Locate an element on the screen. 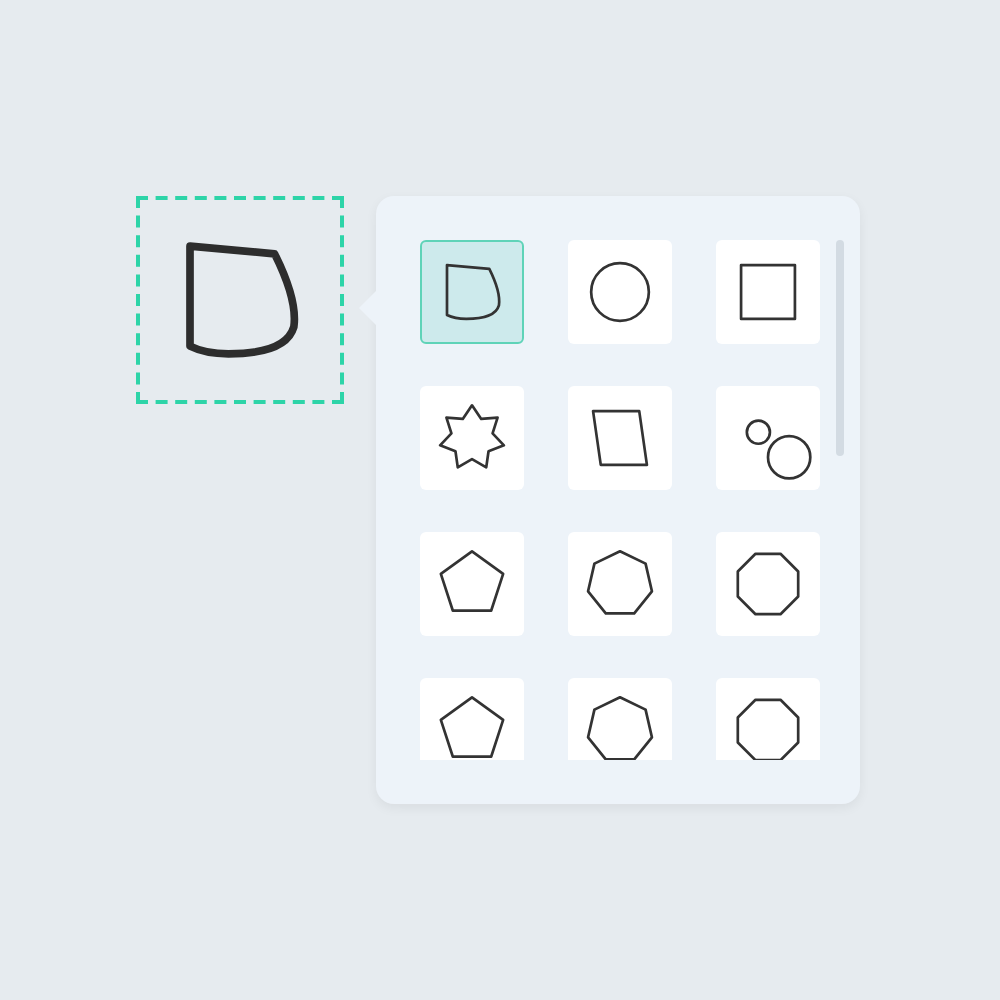 The image size is (1000, 1000). blob-shape is located at coordinates (242, 300).